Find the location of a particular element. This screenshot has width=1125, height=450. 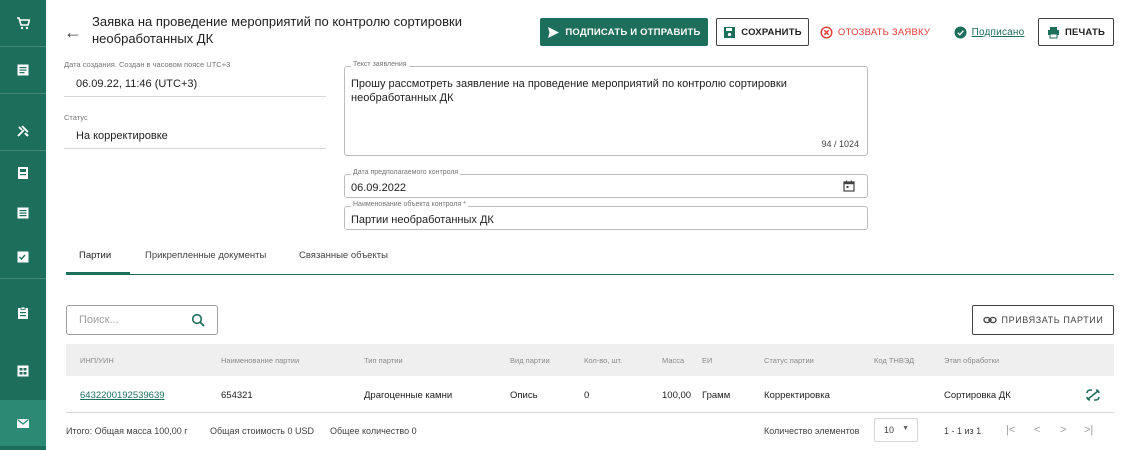

register-icon is located at coordinates (23, 173).